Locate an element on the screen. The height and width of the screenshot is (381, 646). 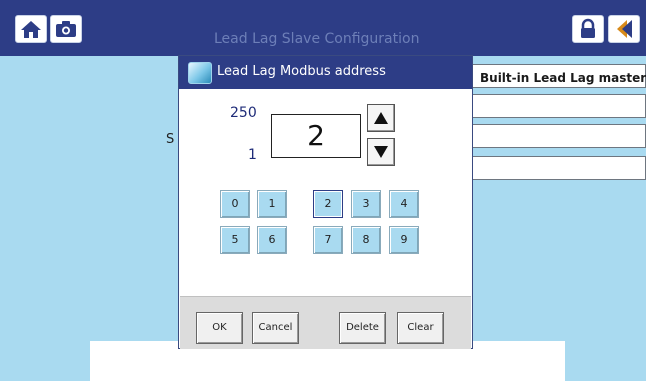
arrow-up-icon is located at coordinates (381, 118).